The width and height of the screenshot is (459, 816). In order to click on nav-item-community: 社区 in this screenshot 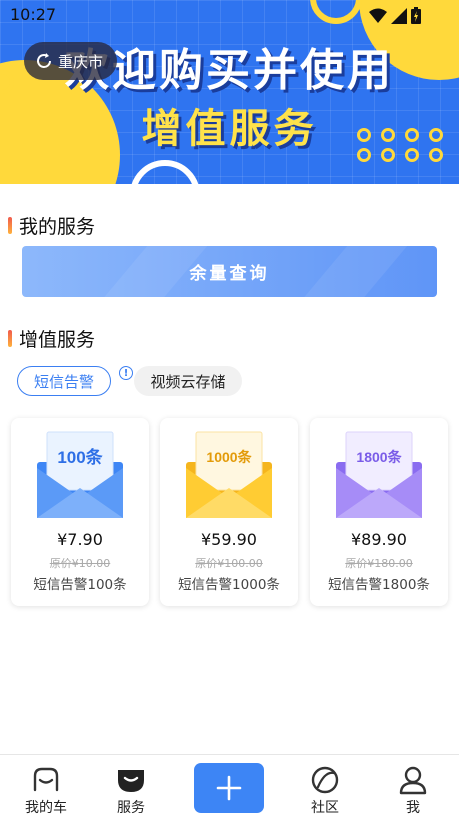, I will do `click(325, 785)`.